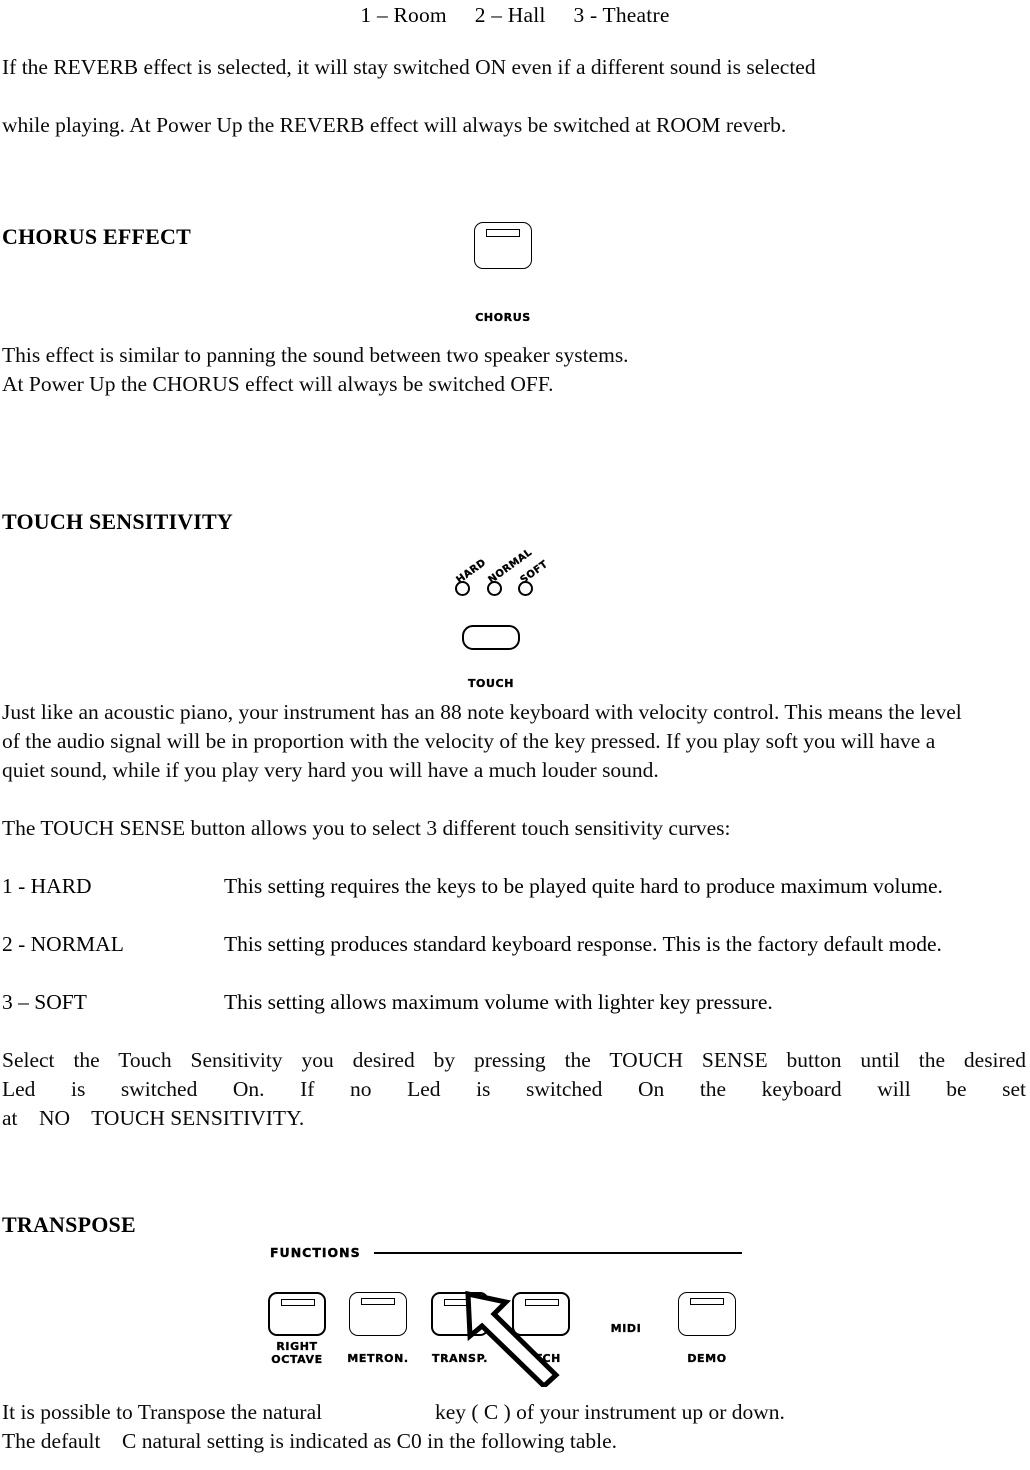  I want to click on touch-led-normal, so click(494, 588).